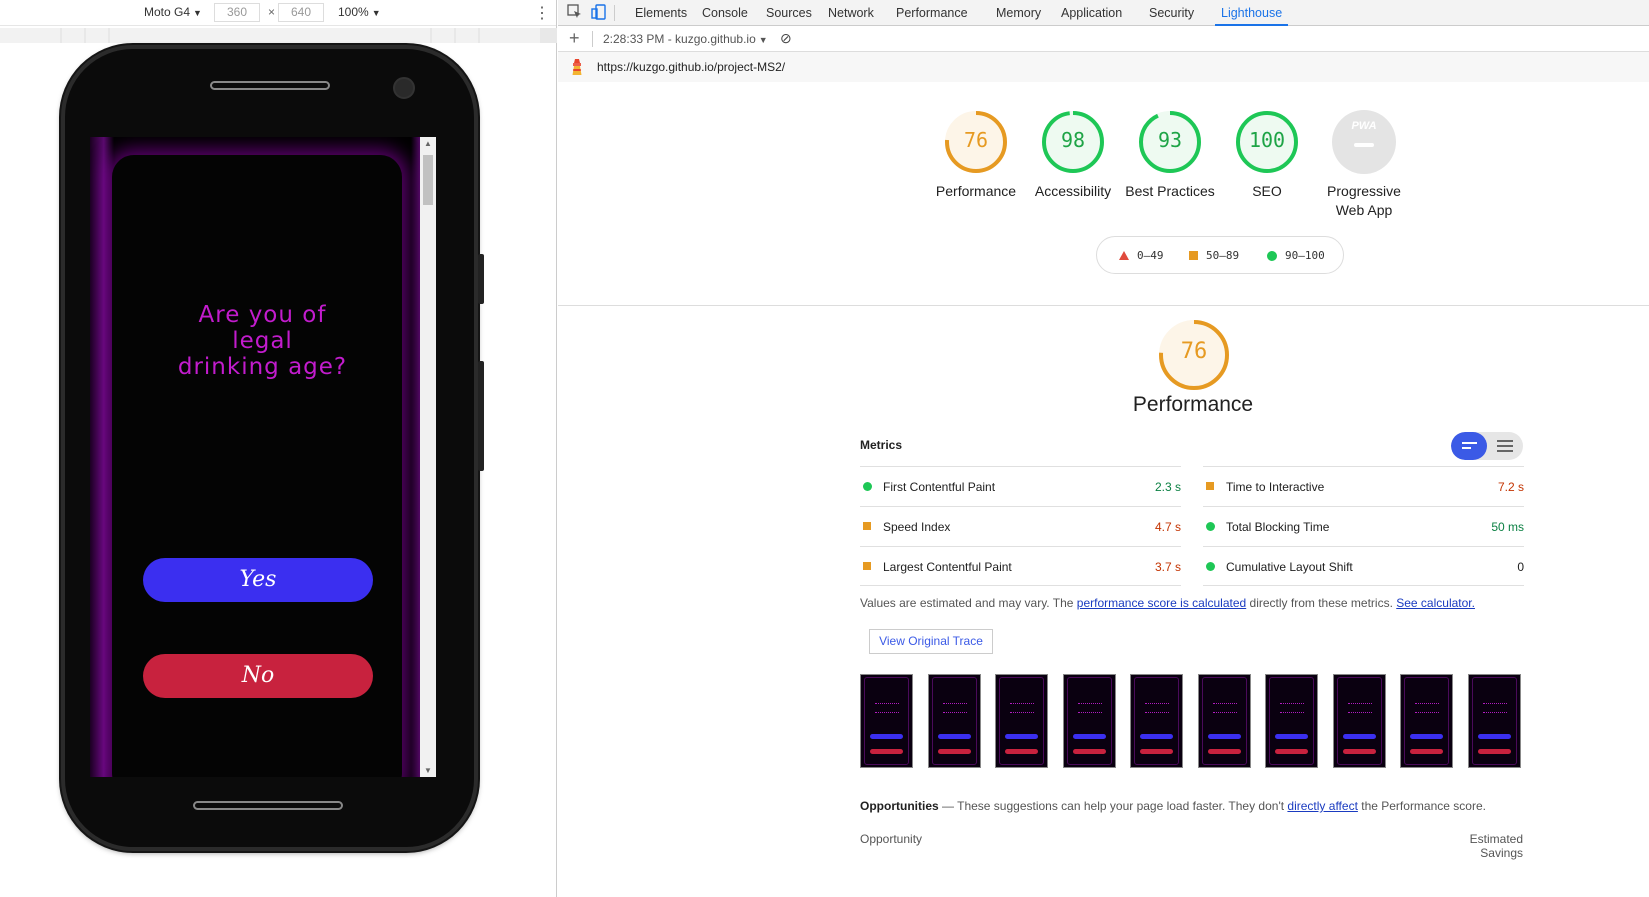 Image resolution: width=1649 pixels, height=897 pixels. What do you see at coordinates (789, 13) in the screenshot?
I see `tab-sources: Sources` at bounding box center [789, 13].